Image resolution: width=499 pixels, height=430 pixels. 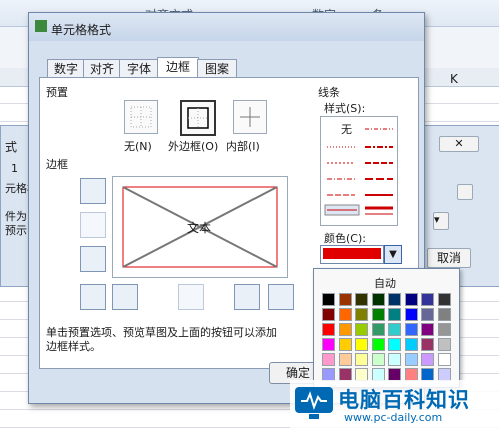 I want to click on tab-border: 边框, so click(x=178, y=67).